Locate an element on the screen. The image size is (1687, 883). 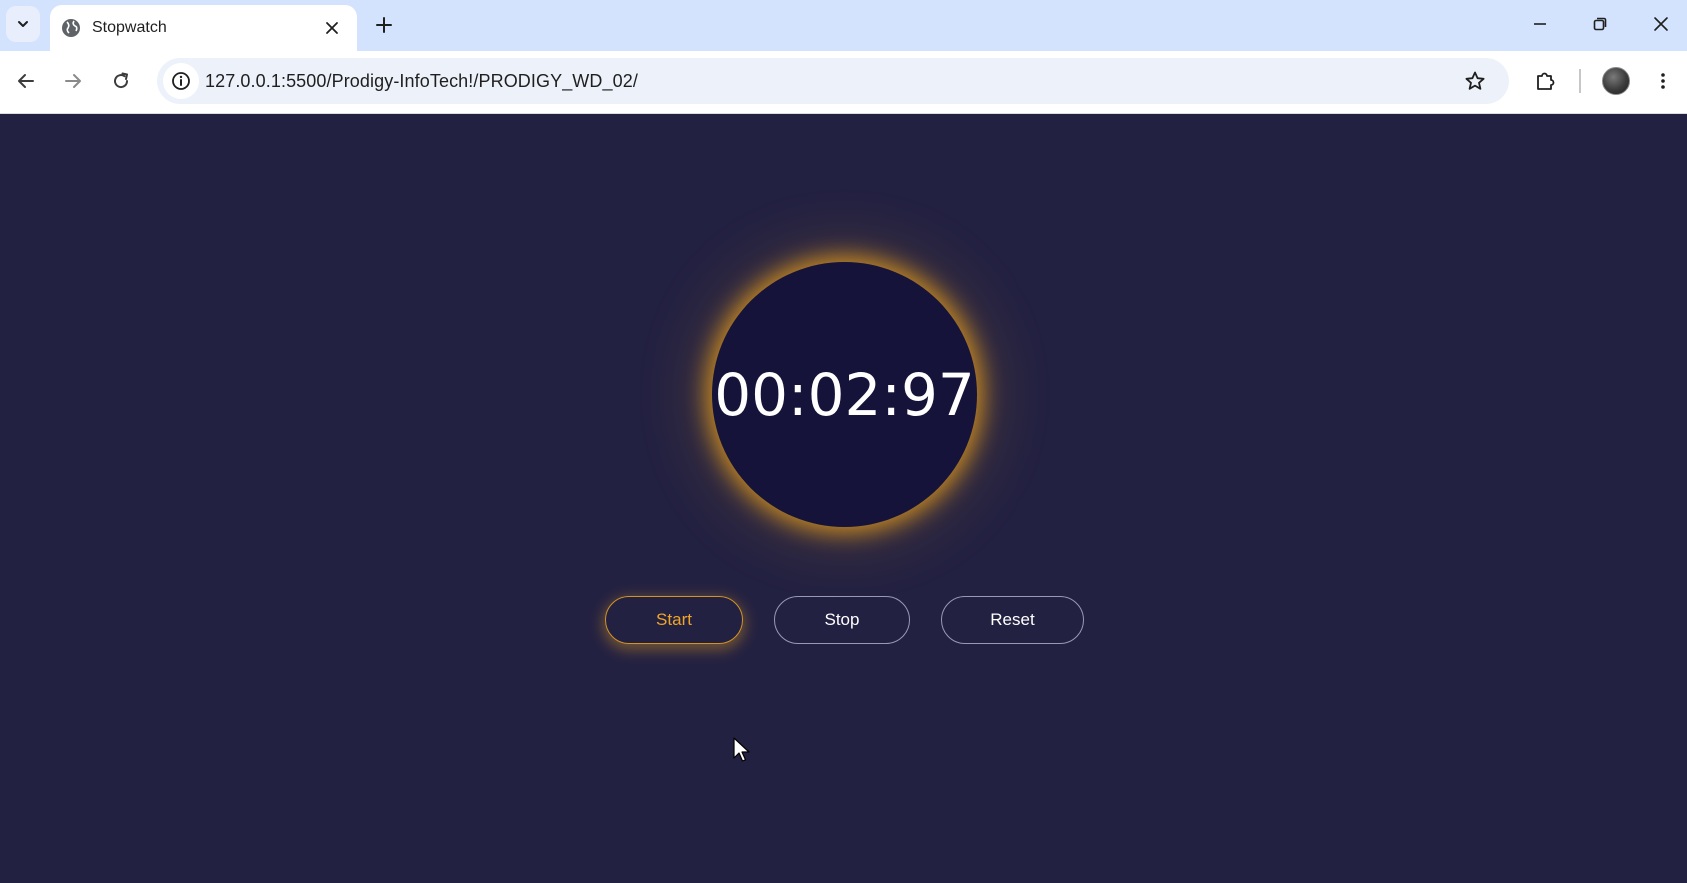
star-icon is located at coordinates (1475, 80).